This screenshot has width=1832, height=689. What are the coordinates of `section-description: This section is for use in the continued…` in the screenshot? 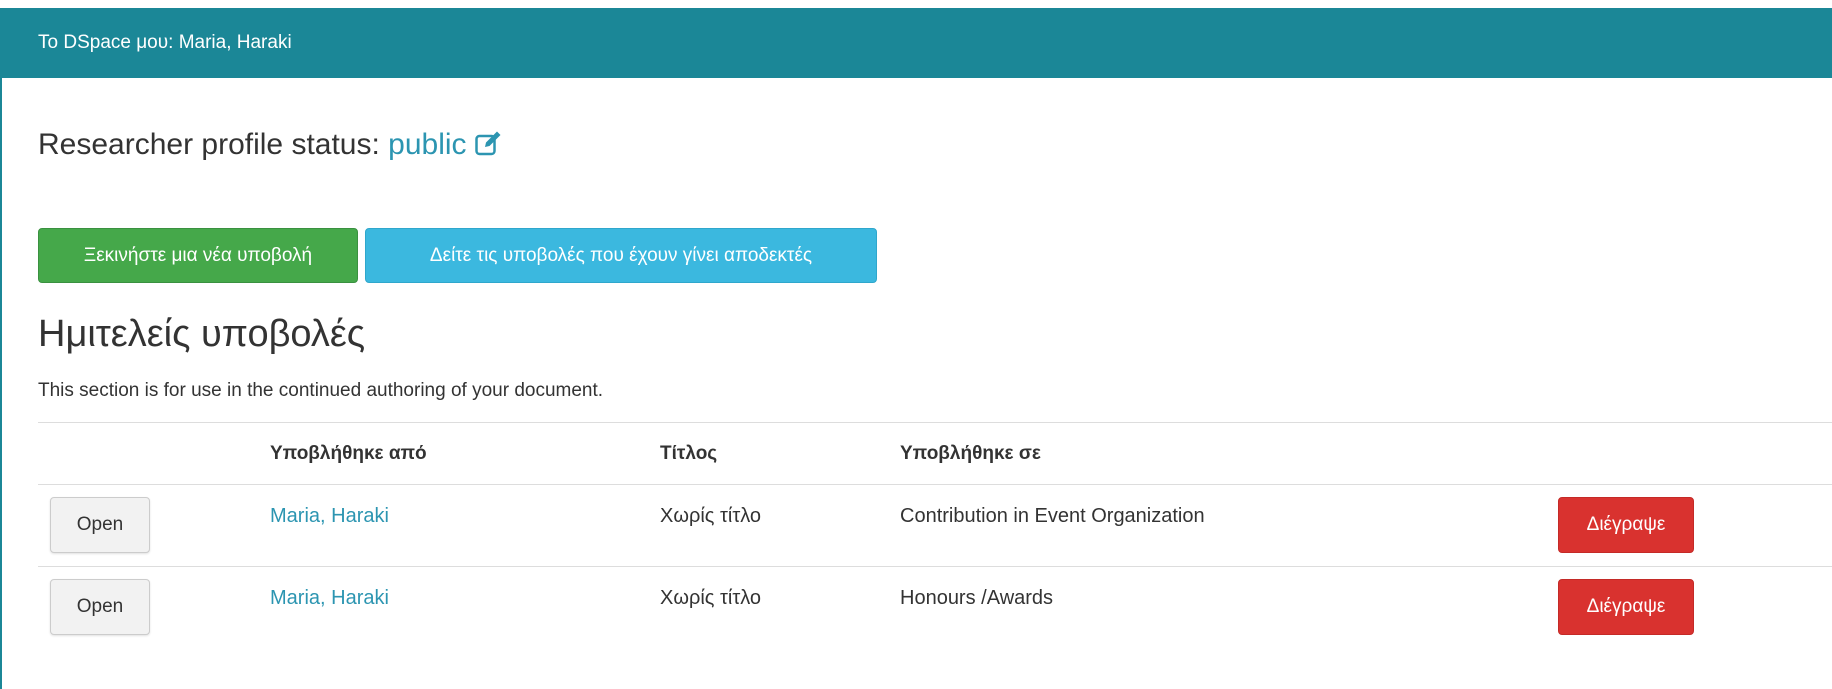 It's located at (321, 390).